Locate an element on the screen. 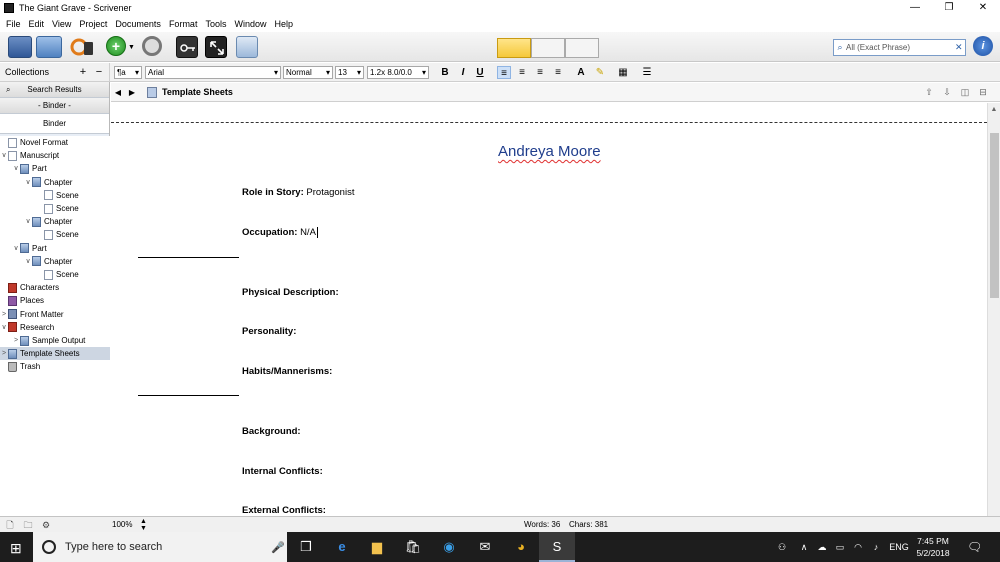 The width and height of the screenshot is (1000, 562). binder-toggle-icon is located at coordinates (20, 47).